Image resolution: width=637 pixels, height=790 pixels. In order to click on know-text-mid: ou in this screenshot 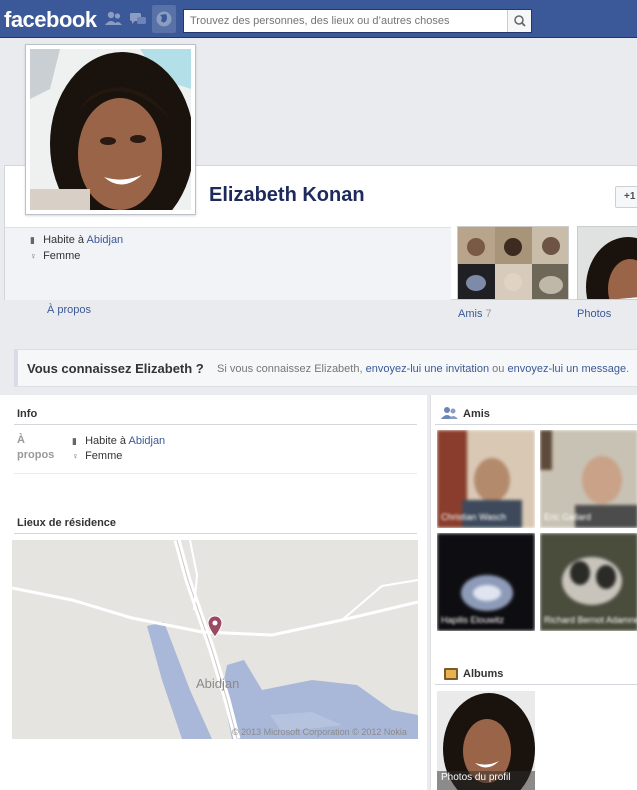, I will do `click(498, 369)`.